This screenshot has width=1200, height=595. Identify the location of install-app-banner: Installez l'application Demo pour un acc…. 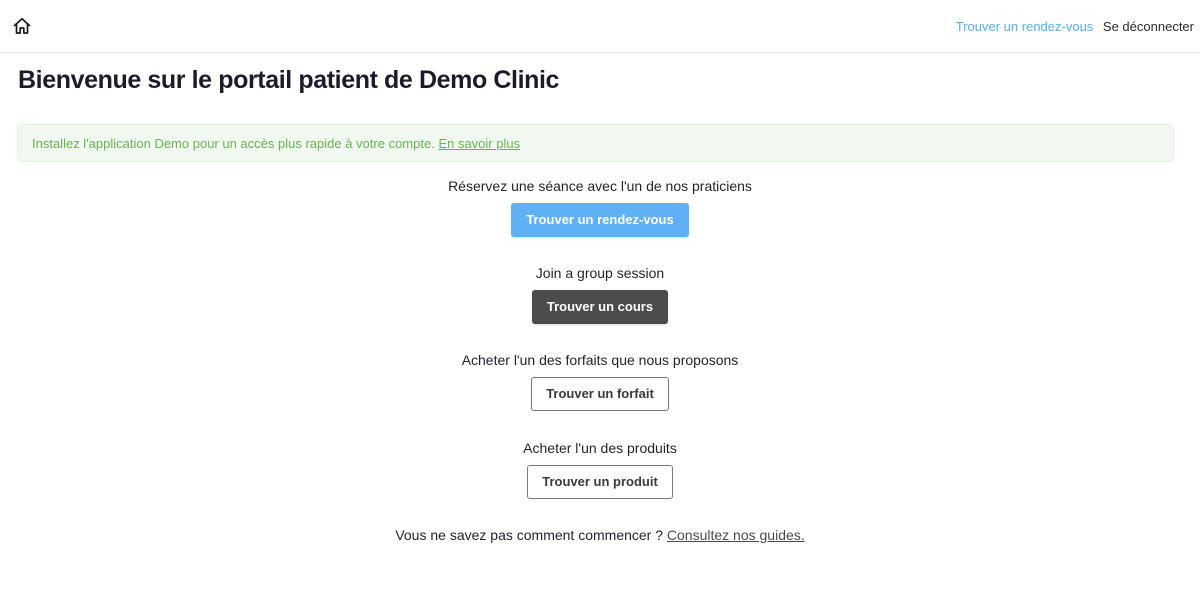
(595, 143).